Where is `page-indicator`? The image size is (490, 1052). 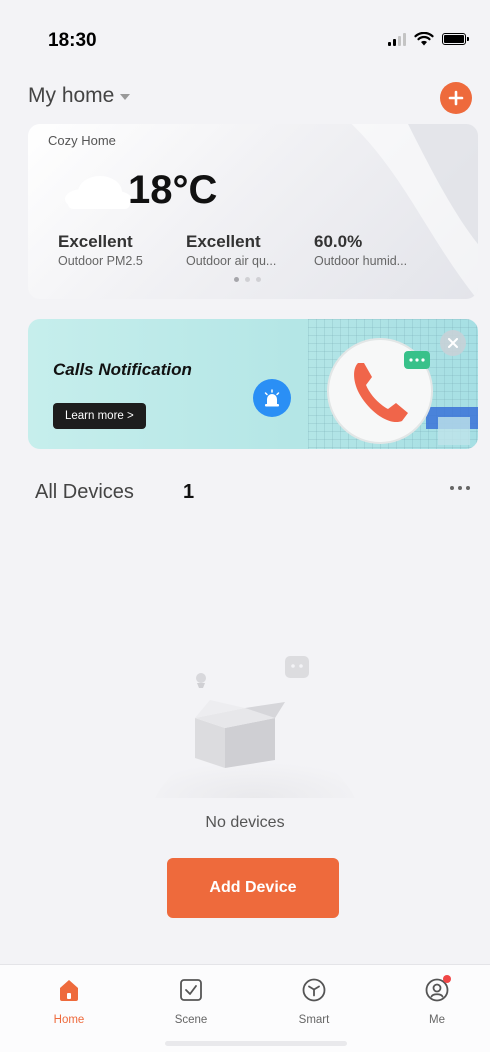 page-indicator is located at coordinates (247, 279).